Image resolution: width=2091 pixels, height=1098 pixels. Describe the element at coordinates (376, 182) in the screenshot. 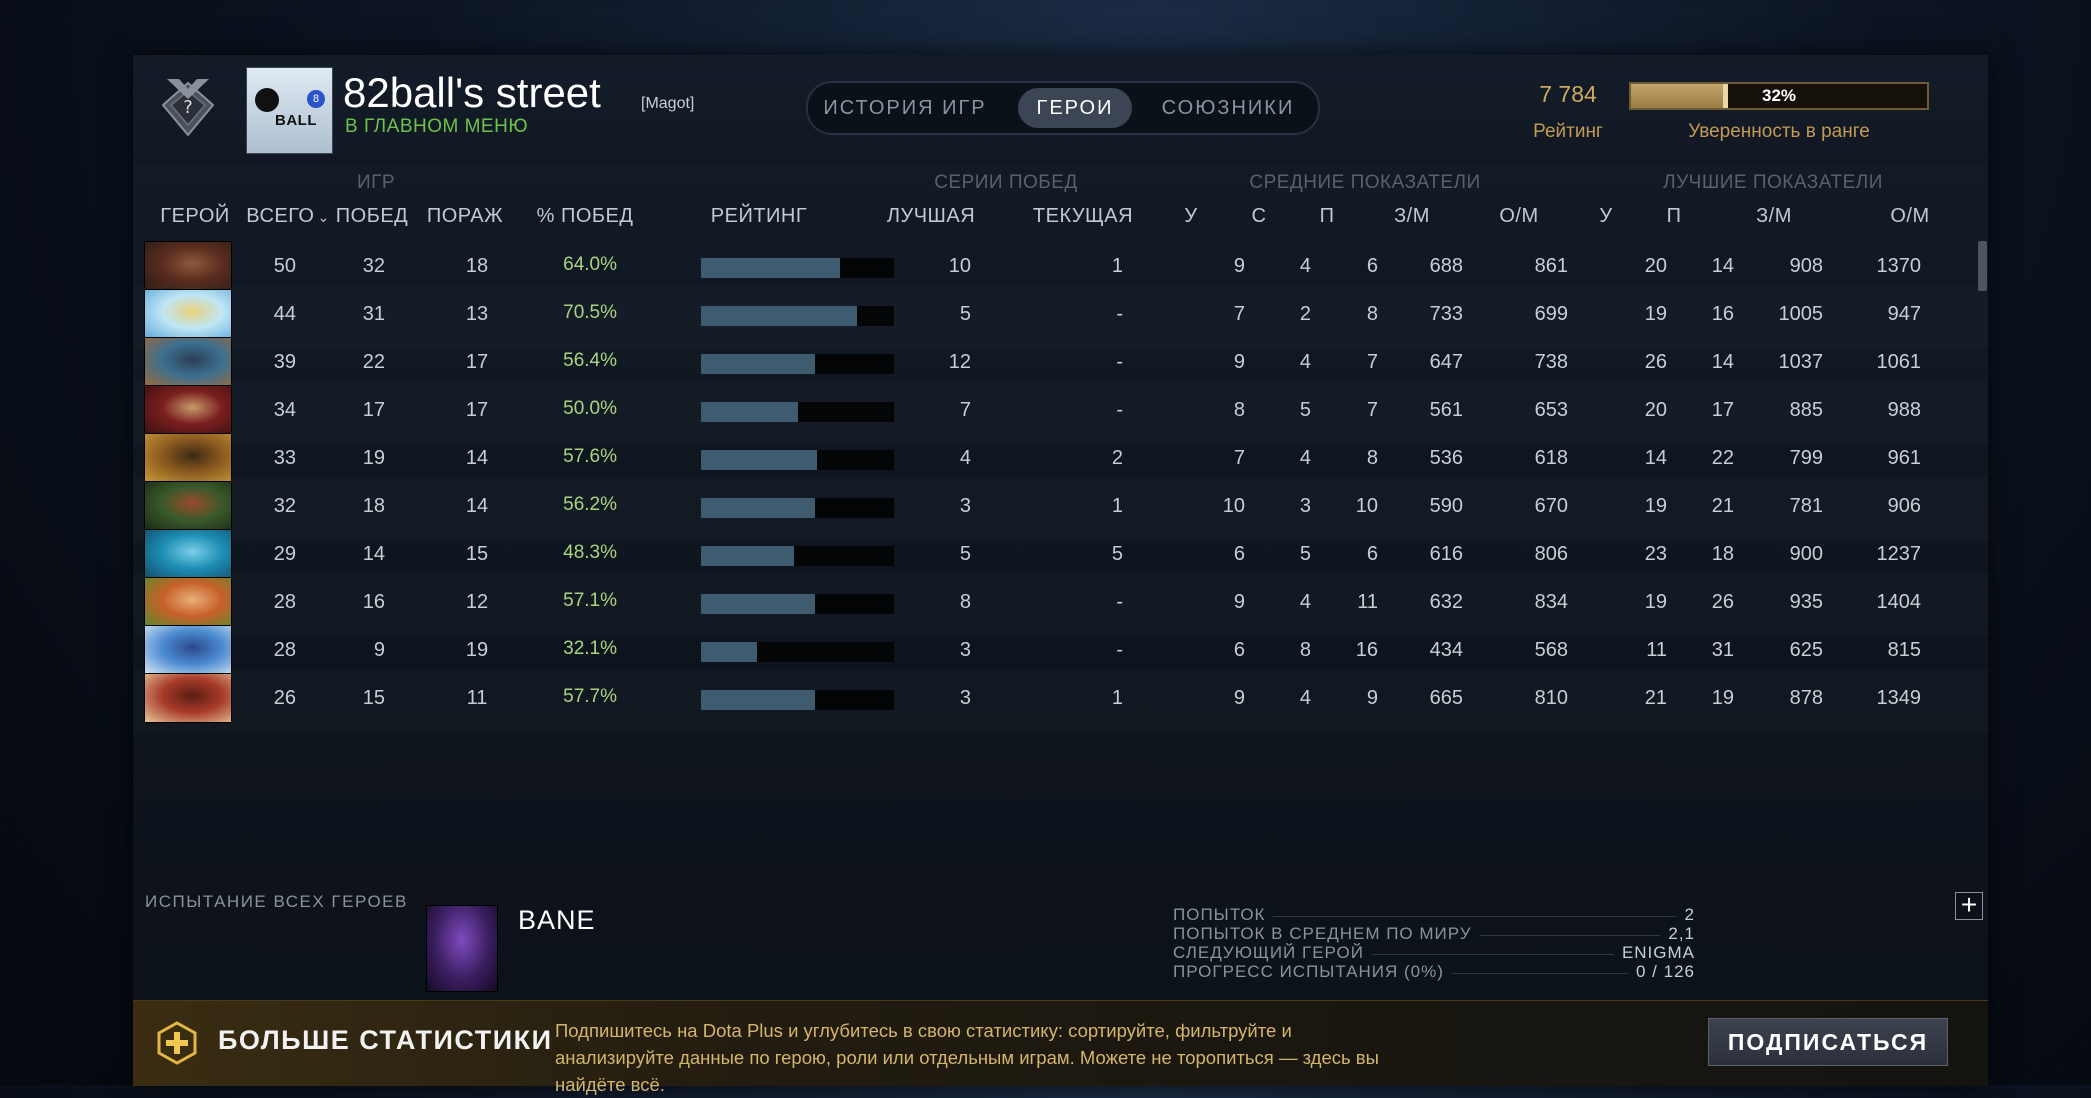

I see `group-header-games: ИГР` at that location.